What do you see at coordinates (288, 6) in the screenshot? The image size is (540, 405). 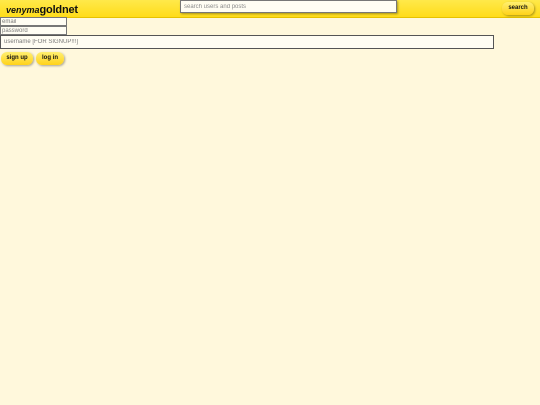 I see `search-input` at bounding box center [288, 6].